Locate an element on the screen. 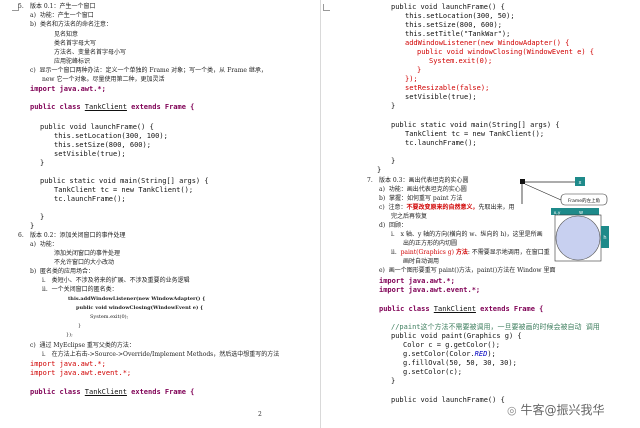 This screenshot has width=640, height=428. h-label: h is located at coordinates (604, 238).